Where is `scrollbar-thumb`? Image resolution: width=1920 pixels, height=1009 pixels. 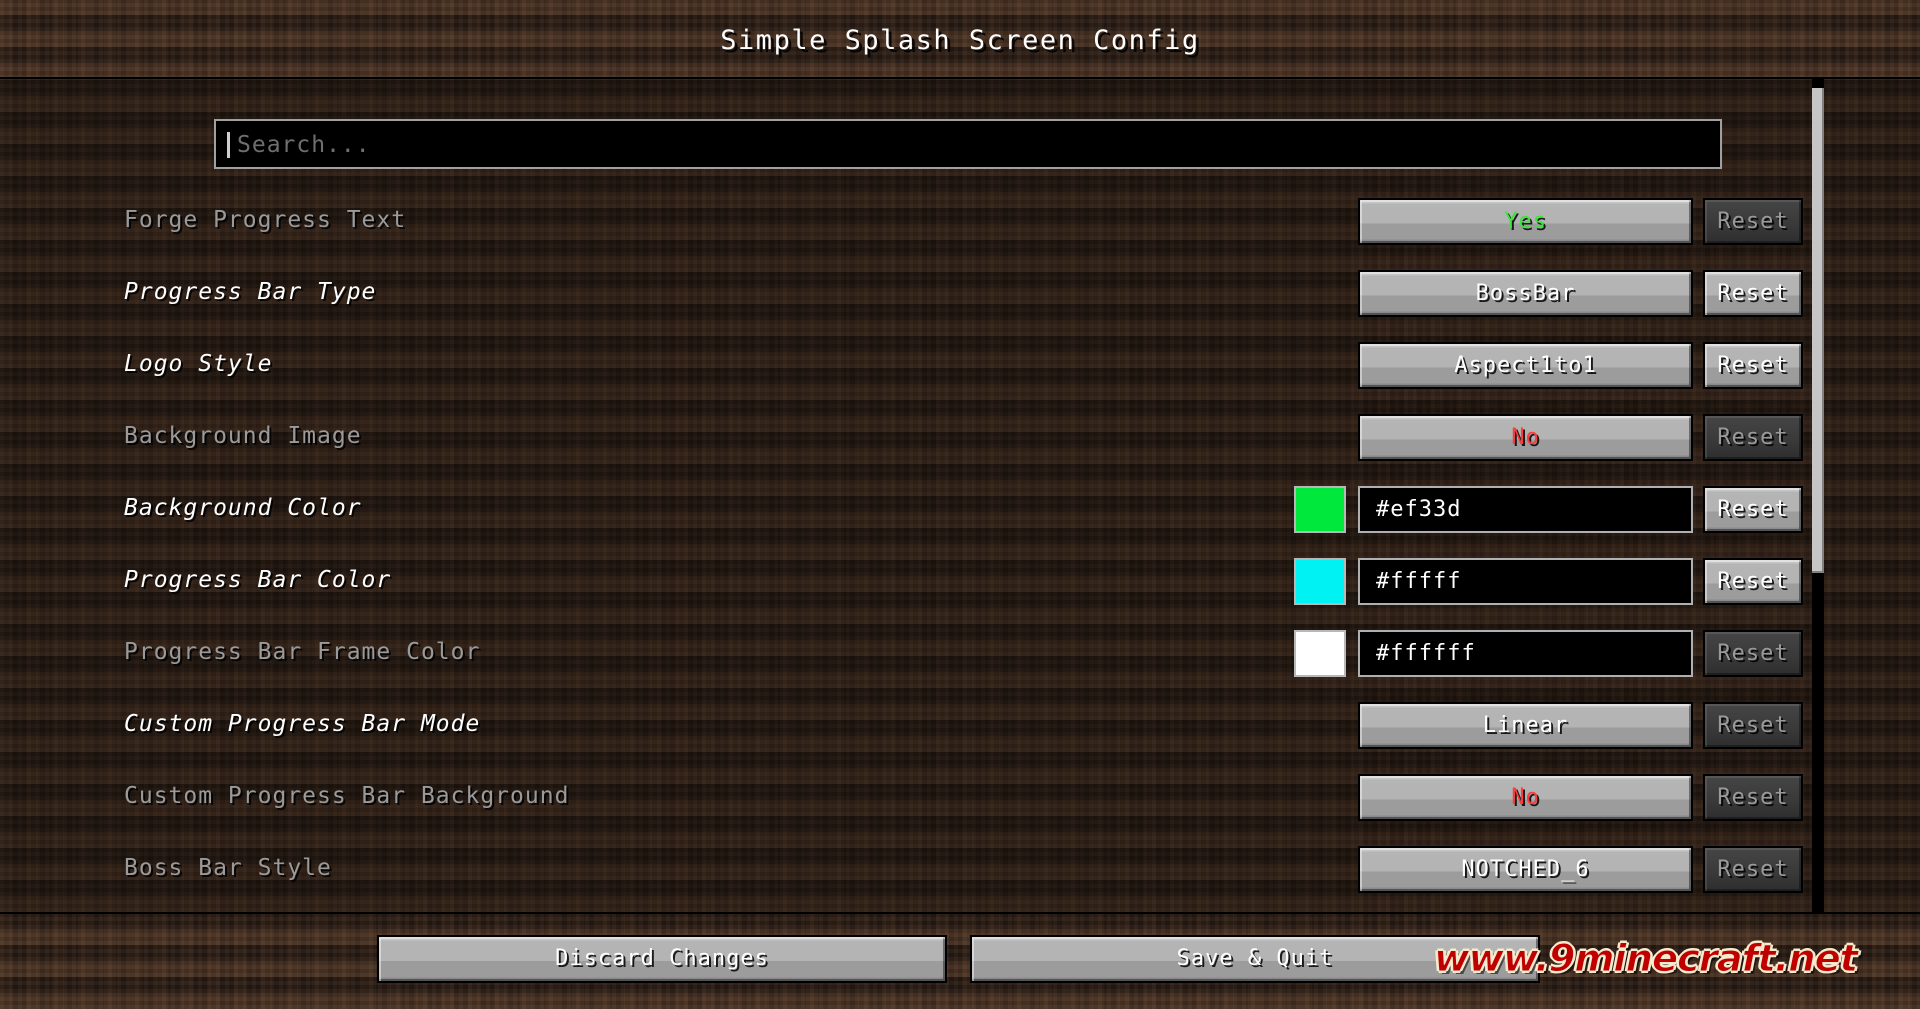
scrollbar-thumb is located at coordinates (1818, 330).